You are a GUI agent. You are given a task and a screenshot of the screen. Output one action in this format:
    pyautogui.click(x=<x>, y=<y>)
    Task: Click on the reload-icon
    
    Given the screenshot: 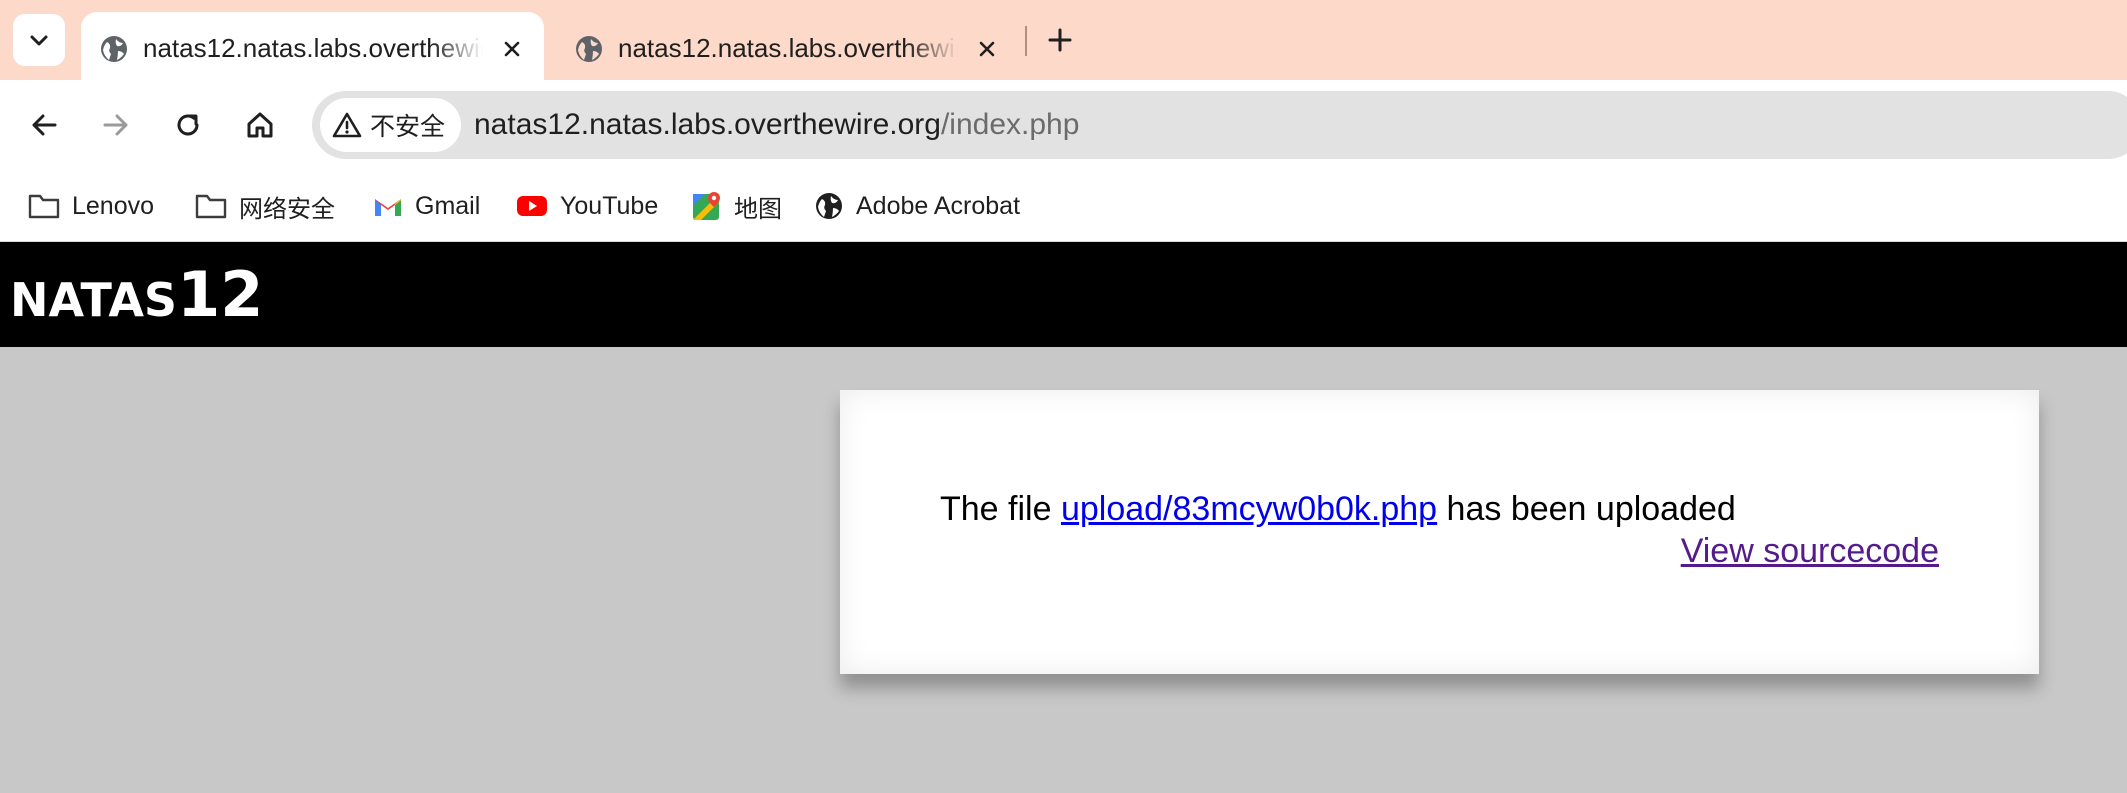 What is the action you would take?
    pyautogui.click(x=188, y=125)
    